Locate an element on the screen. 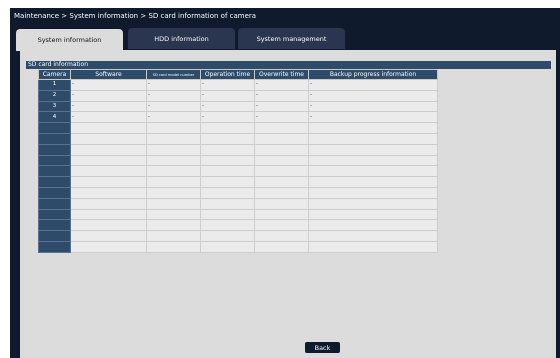 The image size is (560, 358). column-header-sd-card-model: SD card model number is located at coordinates (173, 74).